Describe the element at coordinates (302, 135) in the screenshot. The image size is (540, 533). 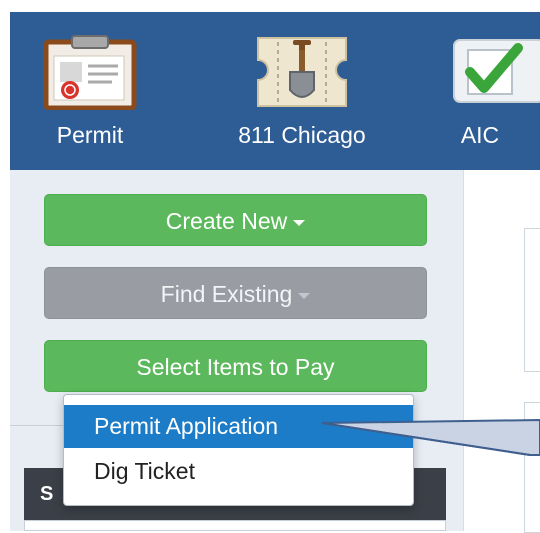
I see `nav-label-811-chicago: 811 Chicago` at that location.